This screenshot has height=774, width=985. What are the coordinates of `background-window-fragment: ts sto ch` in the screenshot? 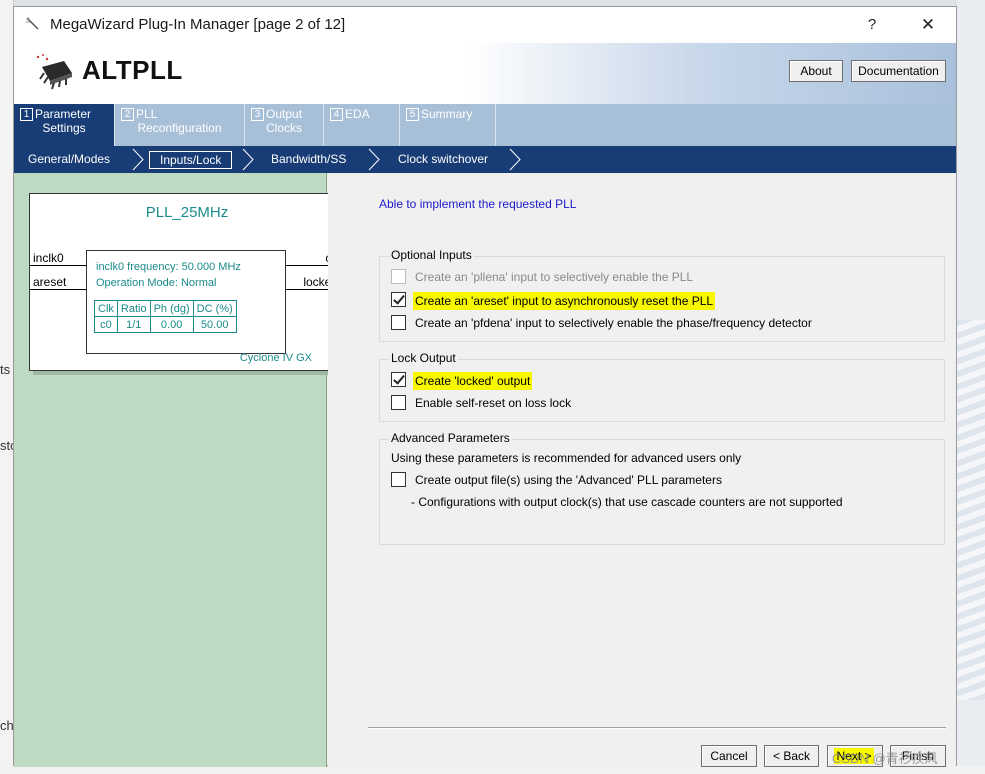 It's located at (8, 387).